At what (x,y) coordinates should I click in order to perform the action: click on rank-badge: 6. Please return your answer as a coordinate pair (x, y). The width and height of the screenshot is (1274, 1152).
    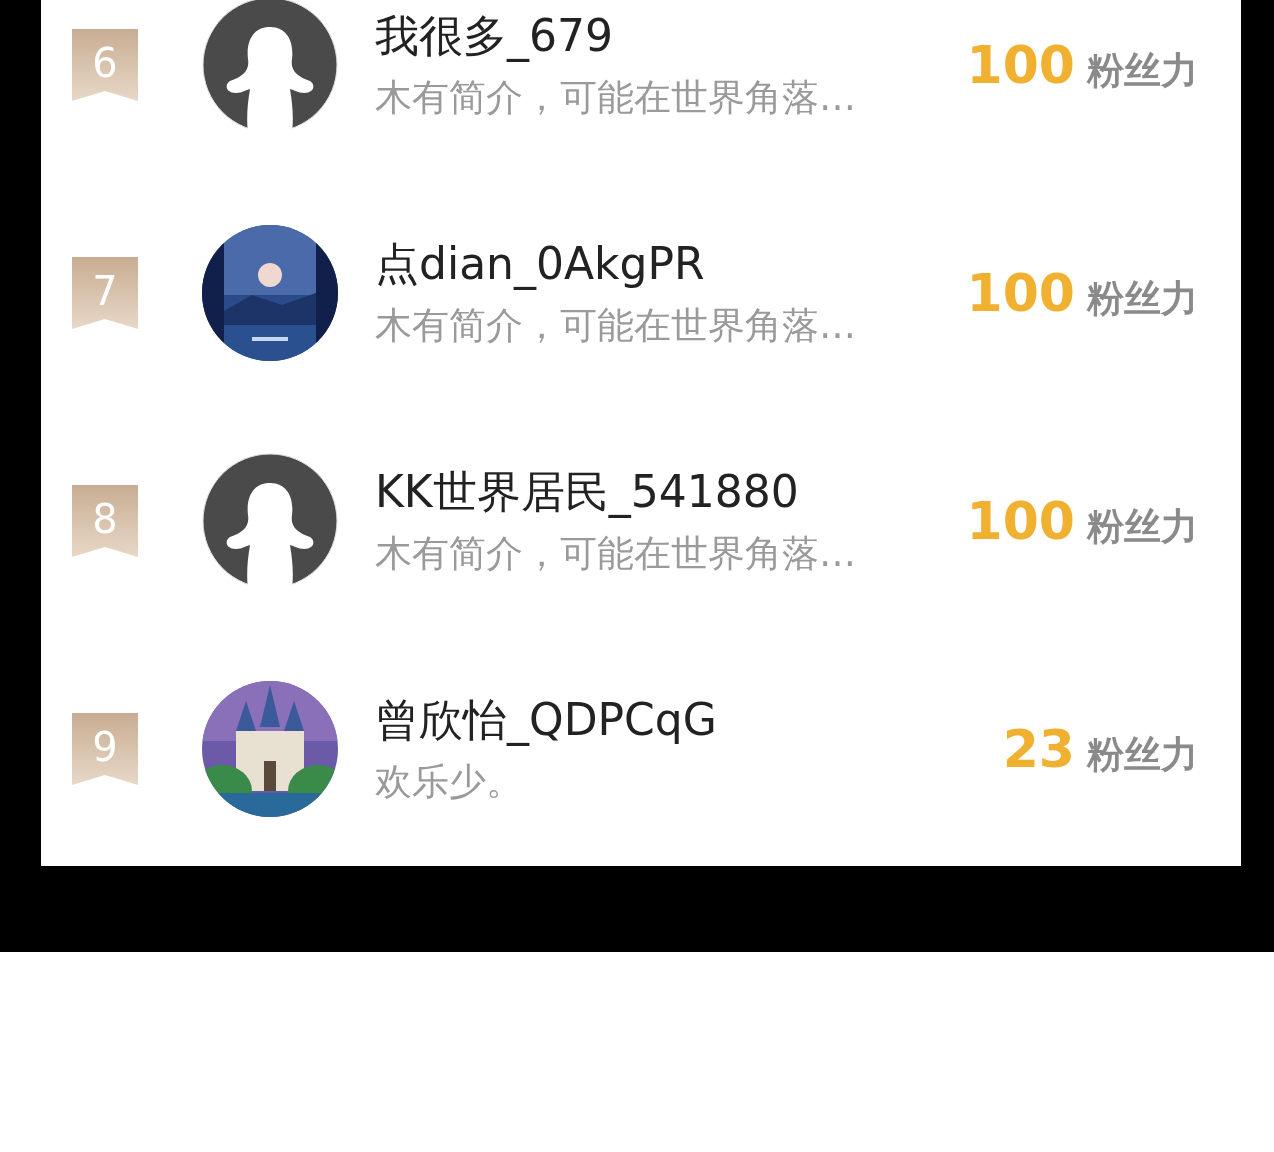
    Looking at the image, I should click on (105, 65).